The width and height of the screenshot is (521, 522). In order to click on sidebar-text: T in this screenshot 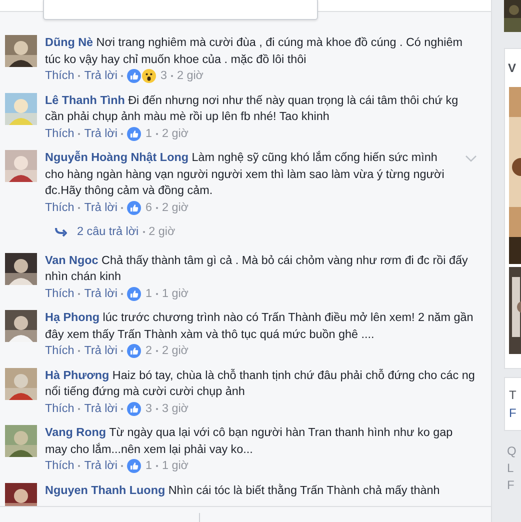, I will do `click(513, 395)`.